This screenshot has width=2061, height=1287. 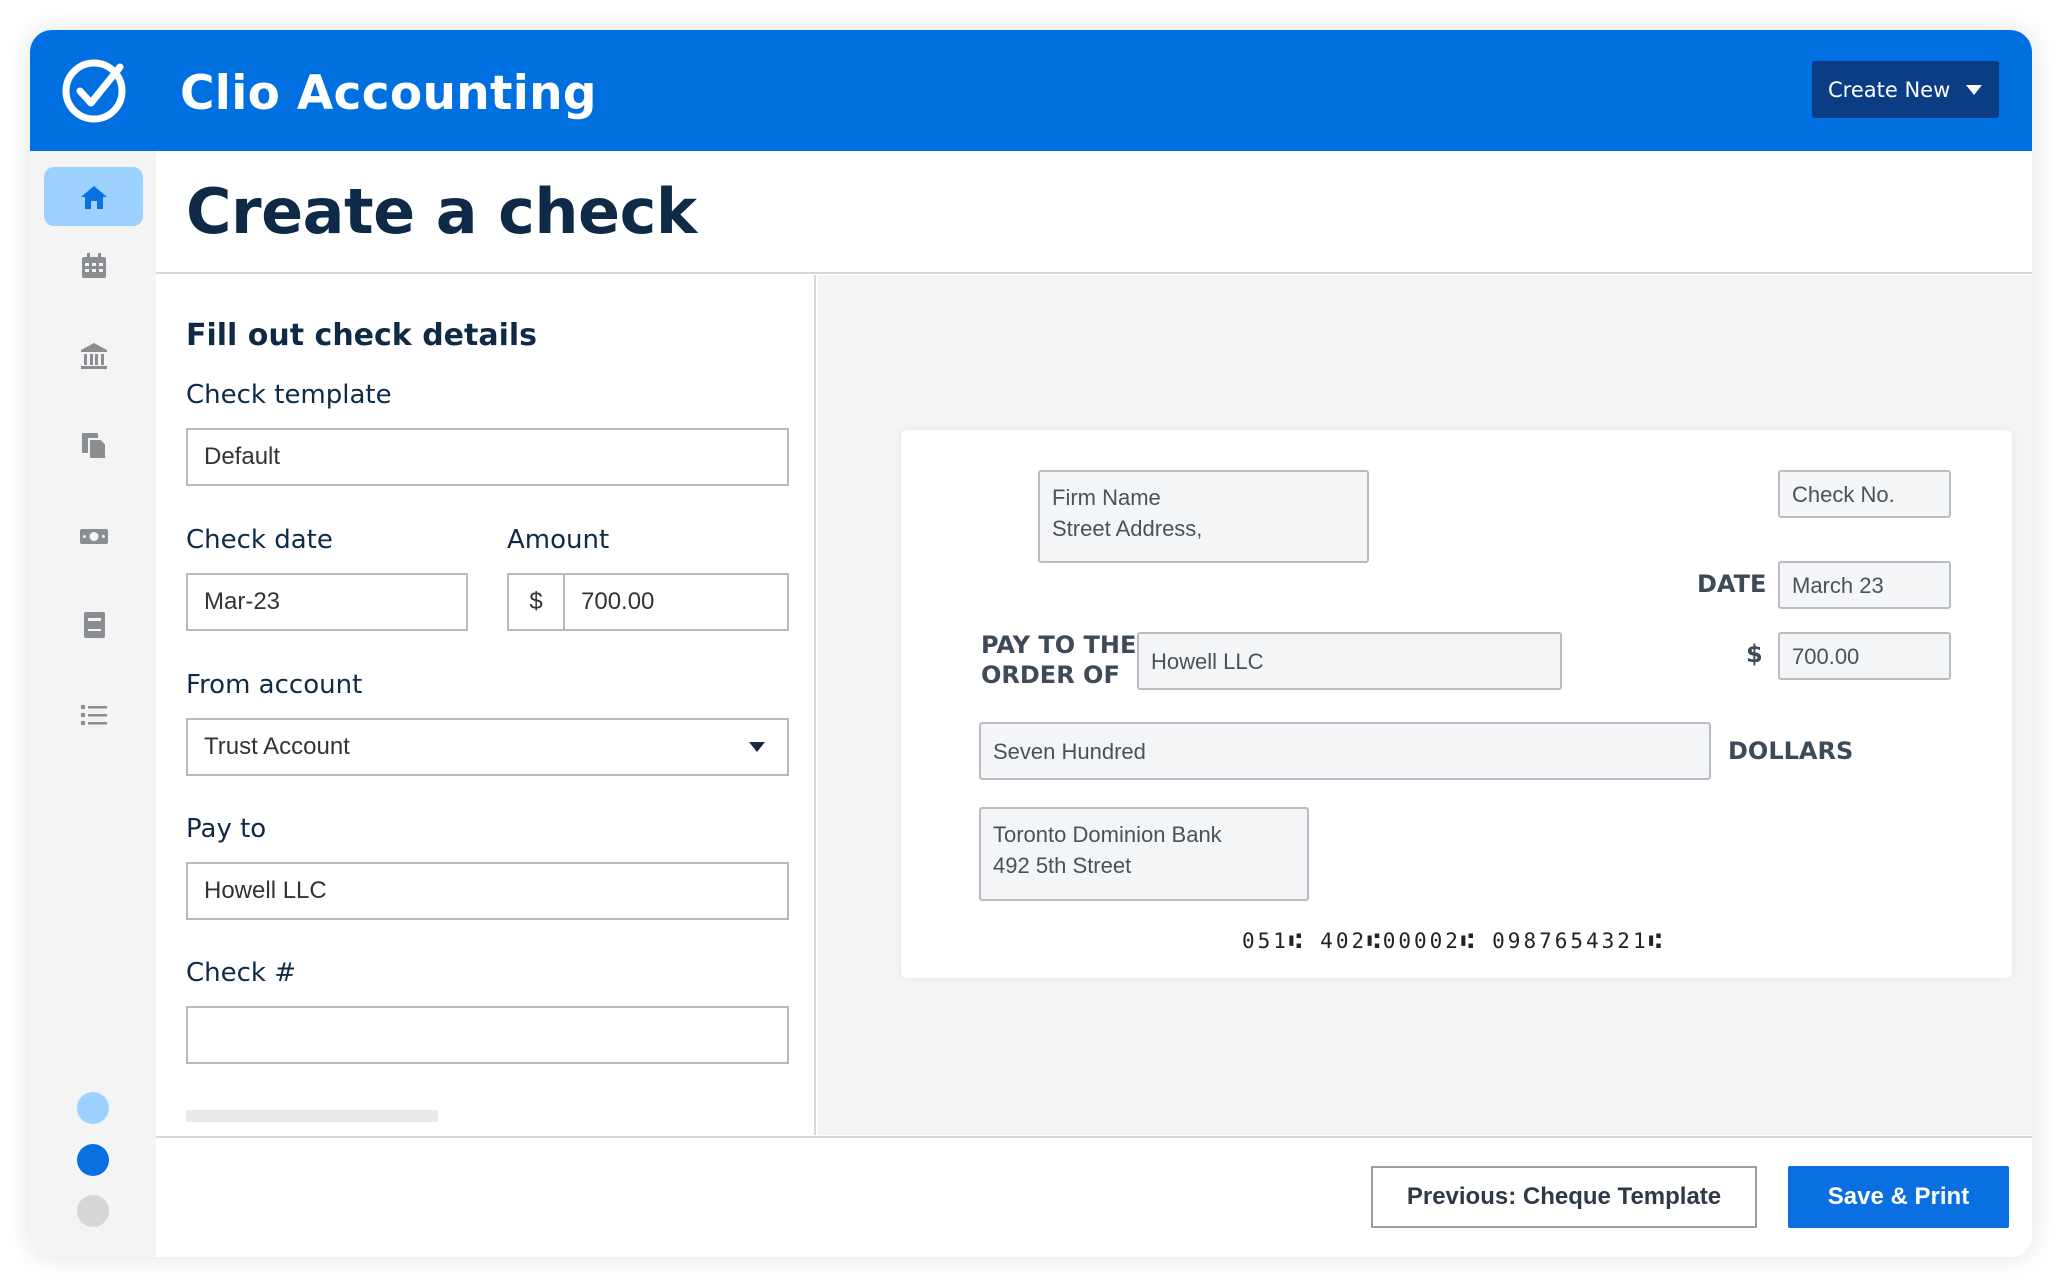 What do you see at coordinates (537, 602) in the screenshot?
I see `amount-currency-prefix: $` at bounding box center [537, 602].